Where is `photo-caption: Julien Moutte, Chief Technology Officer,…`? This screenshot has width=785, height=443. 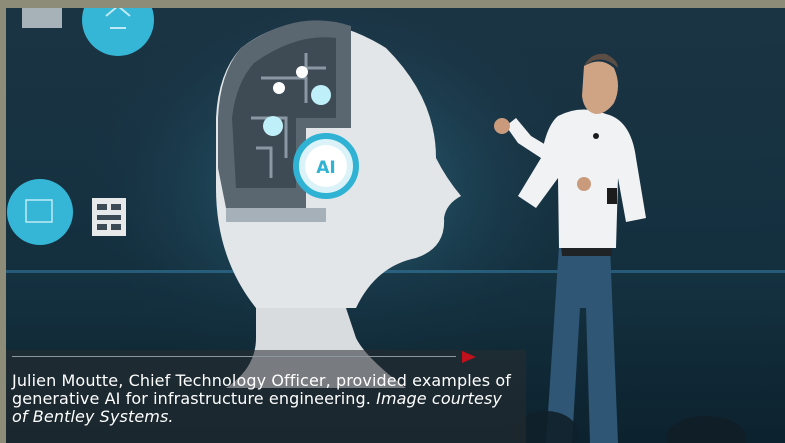
photo-caption: Julien Moutte, Chief Technology Officer,… is located at coordinates (265, 399).